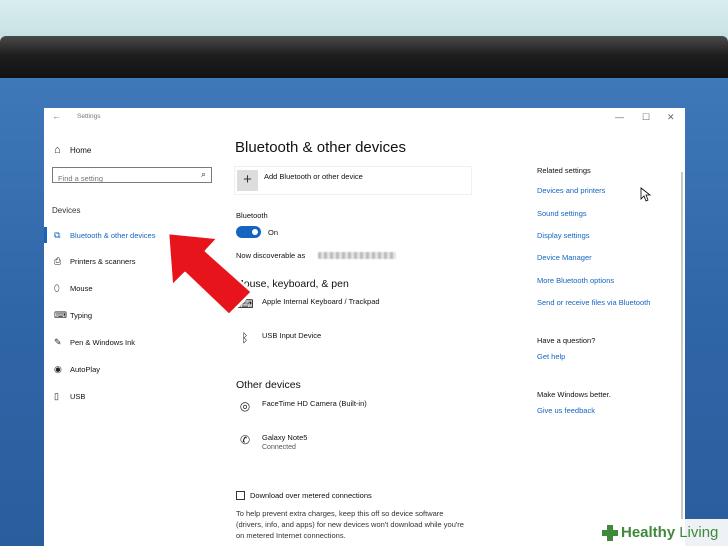 The height and width of the screenshot is (546, 728). Describe the element at coordinates (619, 117) in the screenshot. I see `minimize-button: —` at that location.